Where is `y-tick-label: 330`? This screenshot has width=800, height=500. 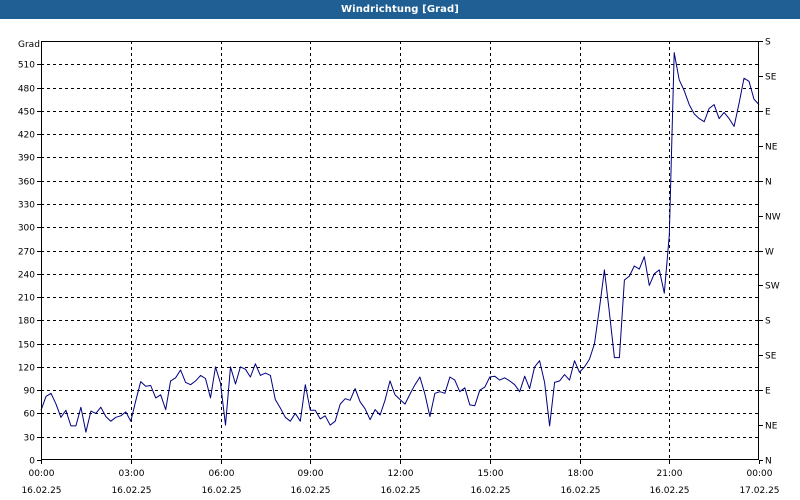
y-tick-label: 330 is located at coordinates (26, 206).